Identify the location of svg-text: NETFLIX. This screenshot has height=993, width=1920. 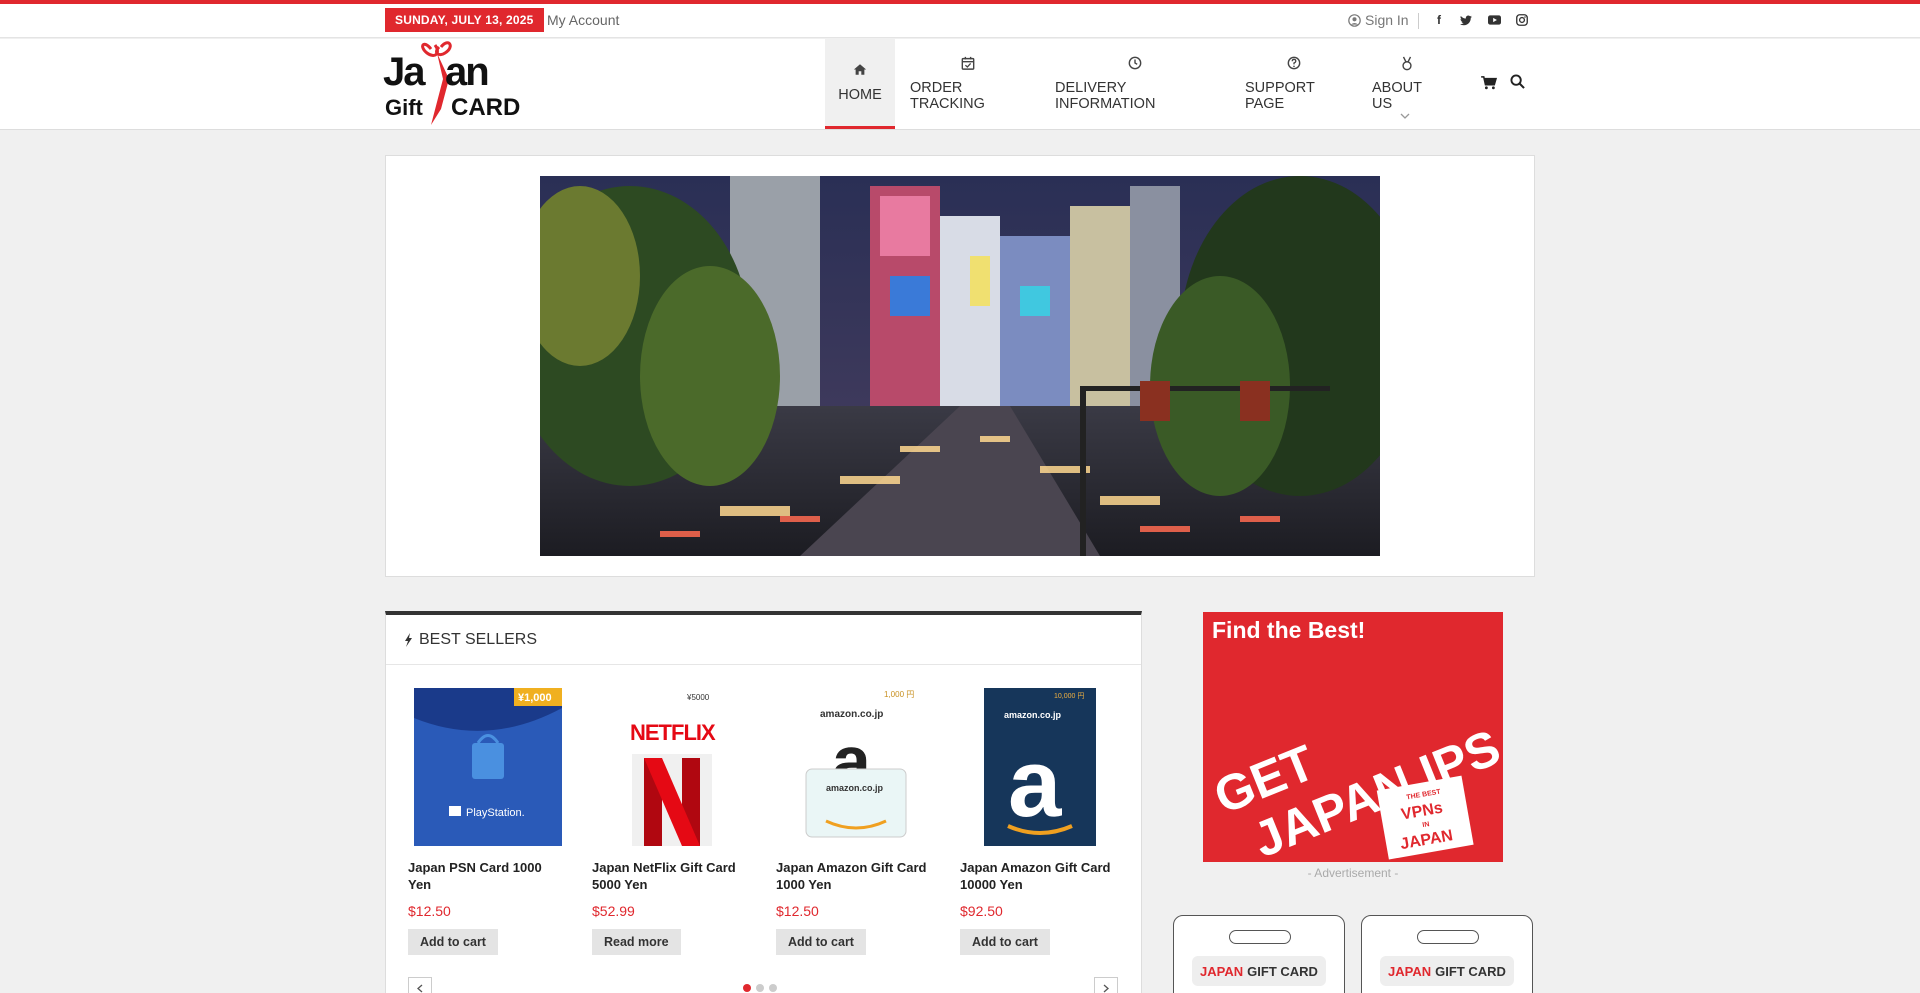
(673, 732).